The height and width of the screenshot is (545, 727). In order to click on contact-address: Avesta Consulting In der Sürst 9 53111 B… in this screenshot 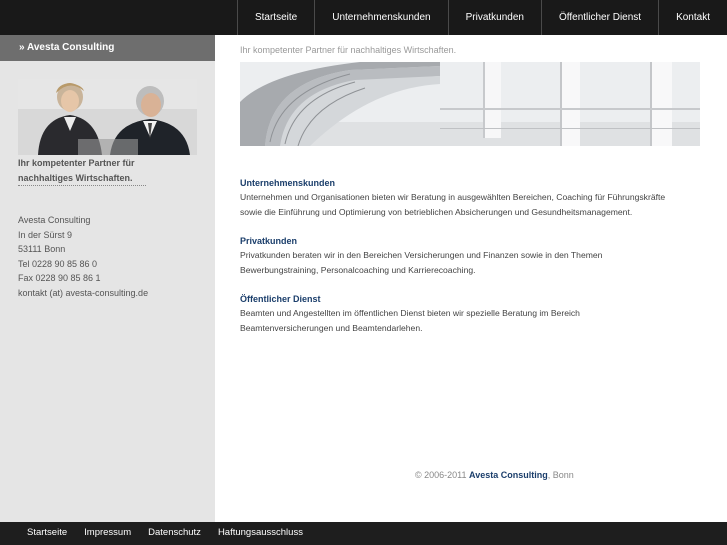, I will do `click(83, 257)`.